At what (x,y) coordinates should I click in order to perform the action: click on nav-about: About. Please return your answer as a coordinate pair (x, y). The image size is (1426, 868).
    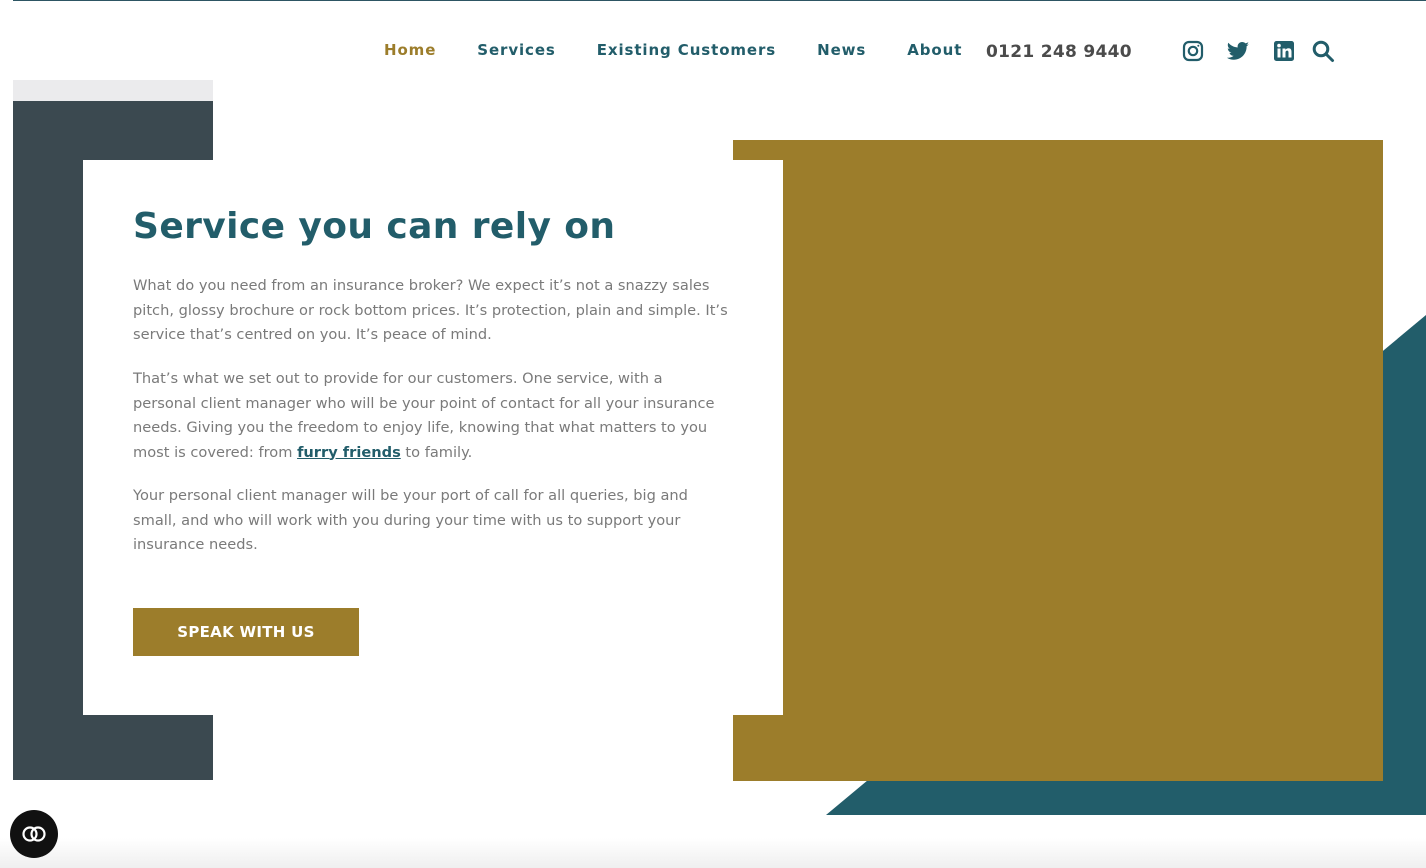
    Looking at the image, I should click on (934, 50).